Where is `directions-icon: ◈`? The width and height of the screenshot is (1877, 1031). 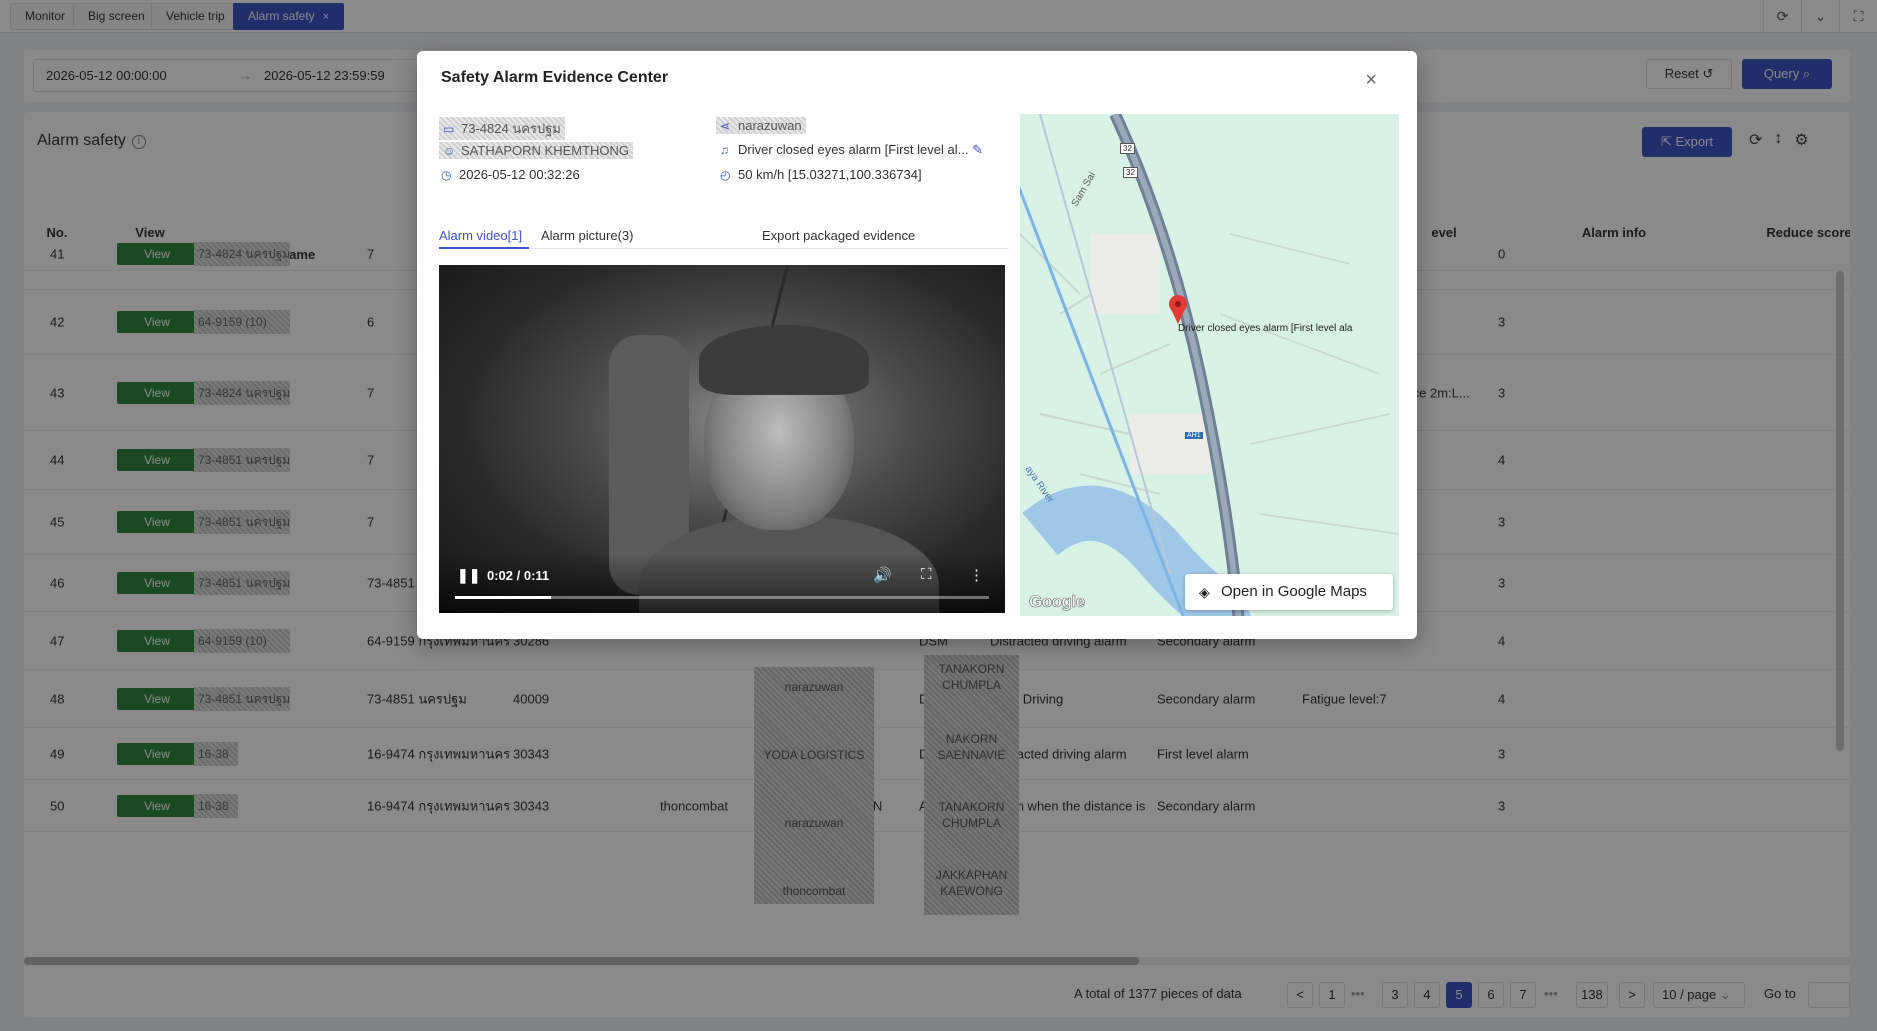
directions-icon: ◈ is located at coordinates (1204, 592).